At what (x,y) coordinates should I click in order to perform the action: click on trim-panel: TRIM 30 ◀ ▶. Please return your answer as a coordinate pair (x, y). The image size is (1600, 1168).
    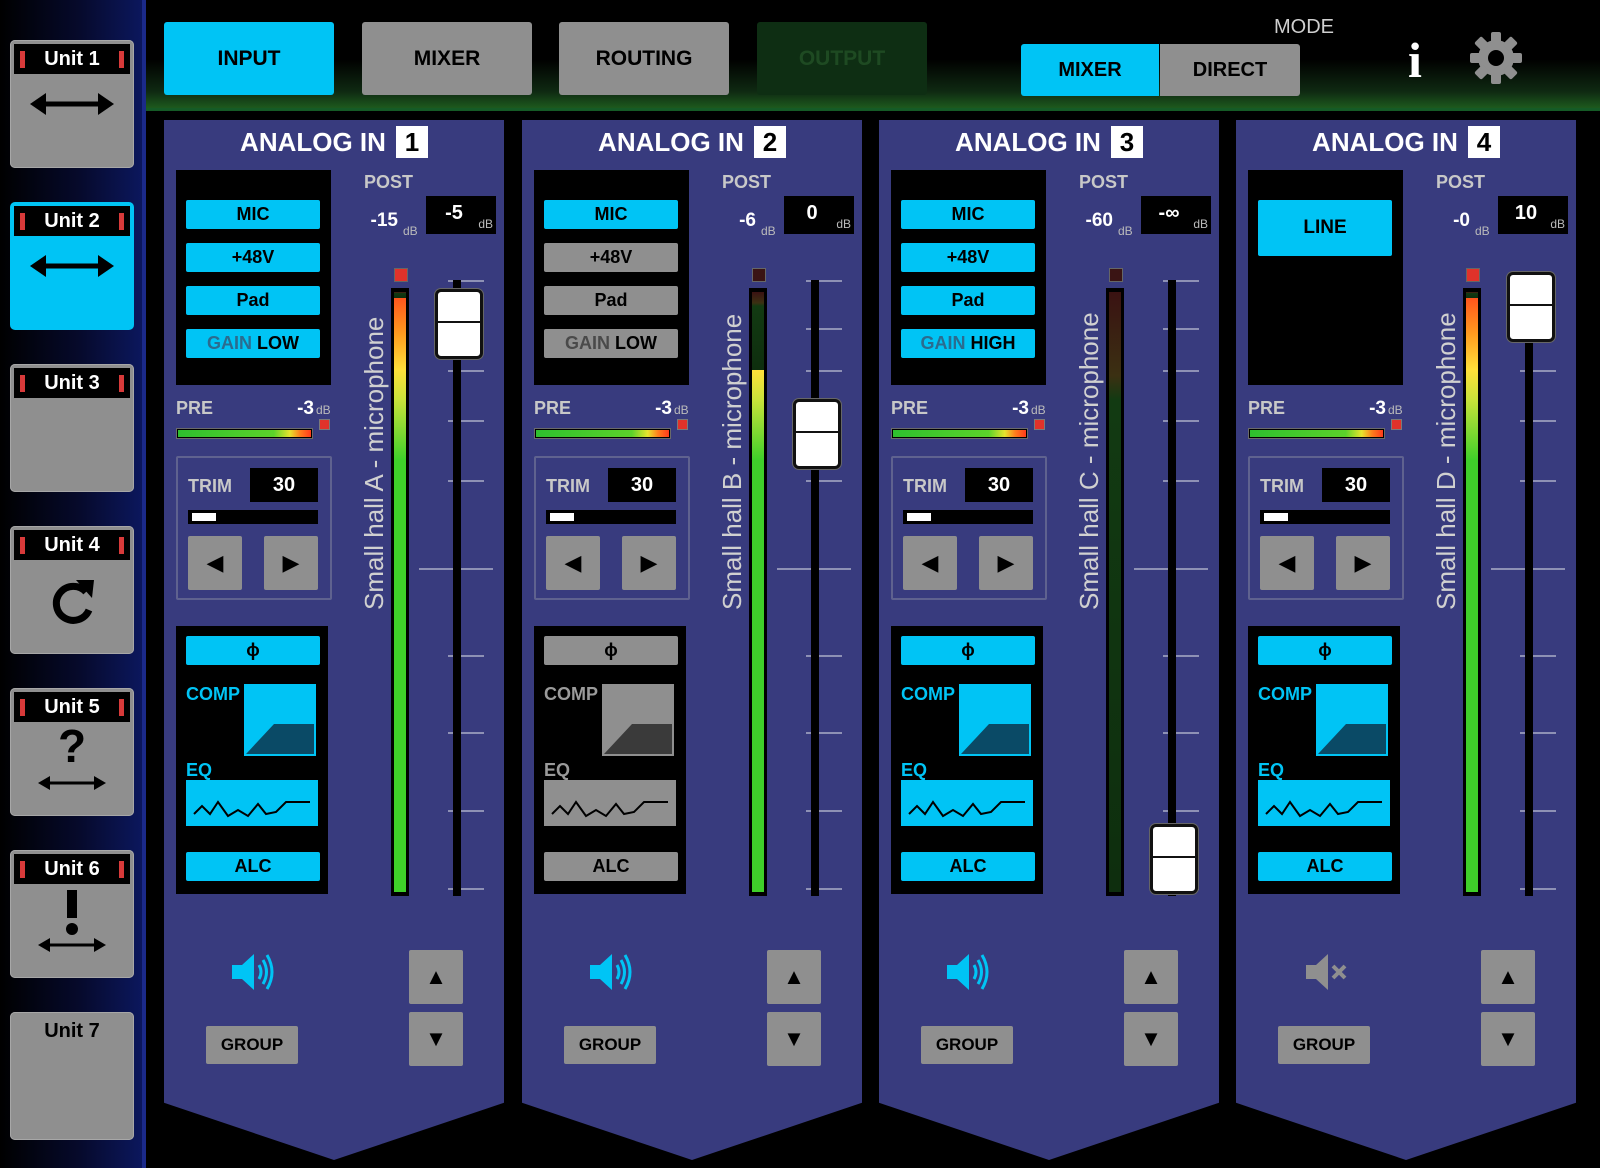
    Looking at the image, I should click on (969, 528).